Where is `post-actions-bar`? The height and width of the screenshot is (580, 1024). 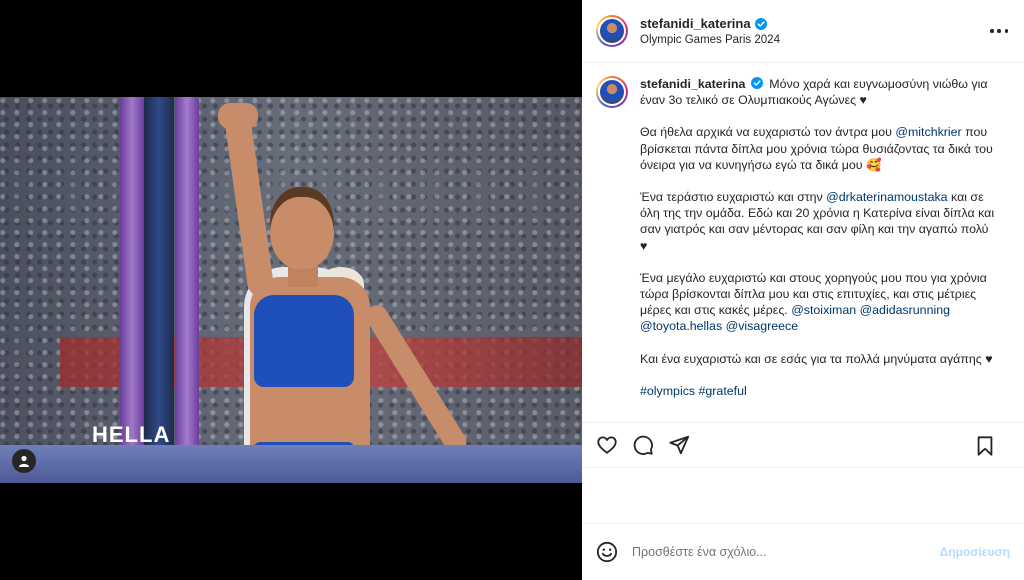 post-actions-bar is located at coordinates (803, 445).